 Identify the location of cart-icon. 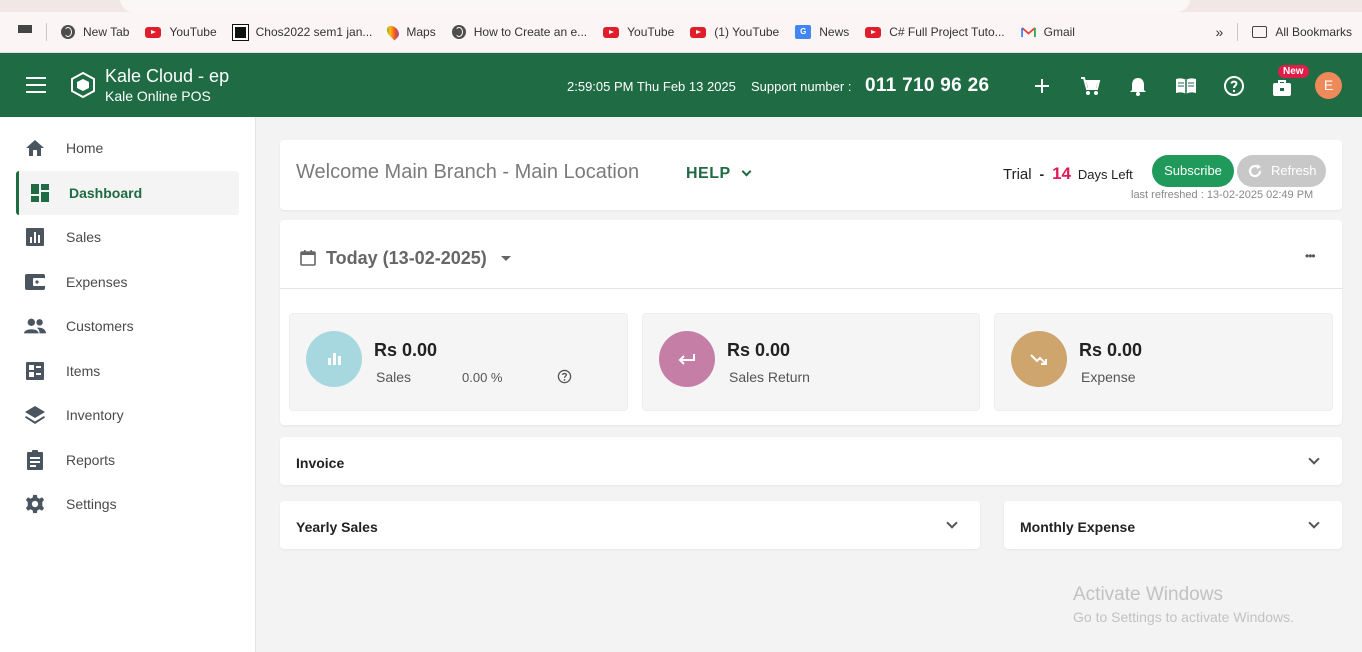
(1090, 86).